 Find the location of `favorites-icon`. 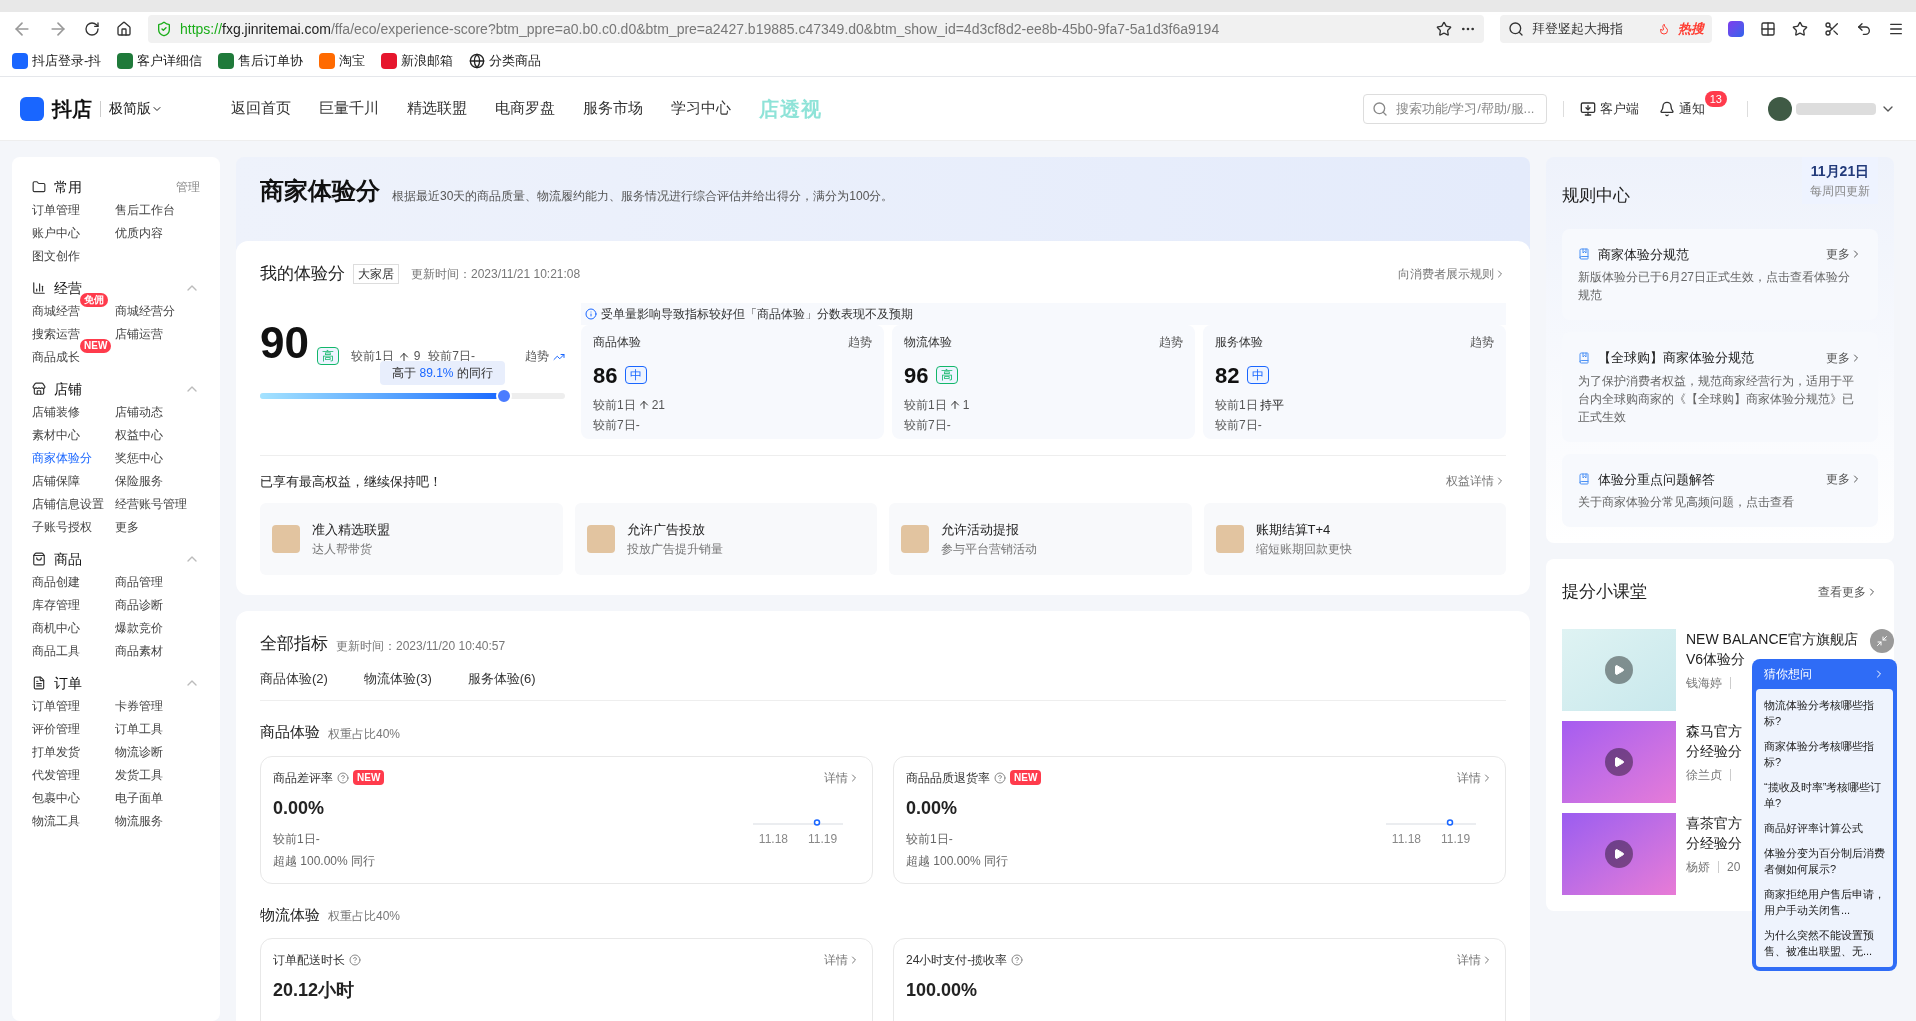

favorites-icon is located at coordinates (1800, 29).